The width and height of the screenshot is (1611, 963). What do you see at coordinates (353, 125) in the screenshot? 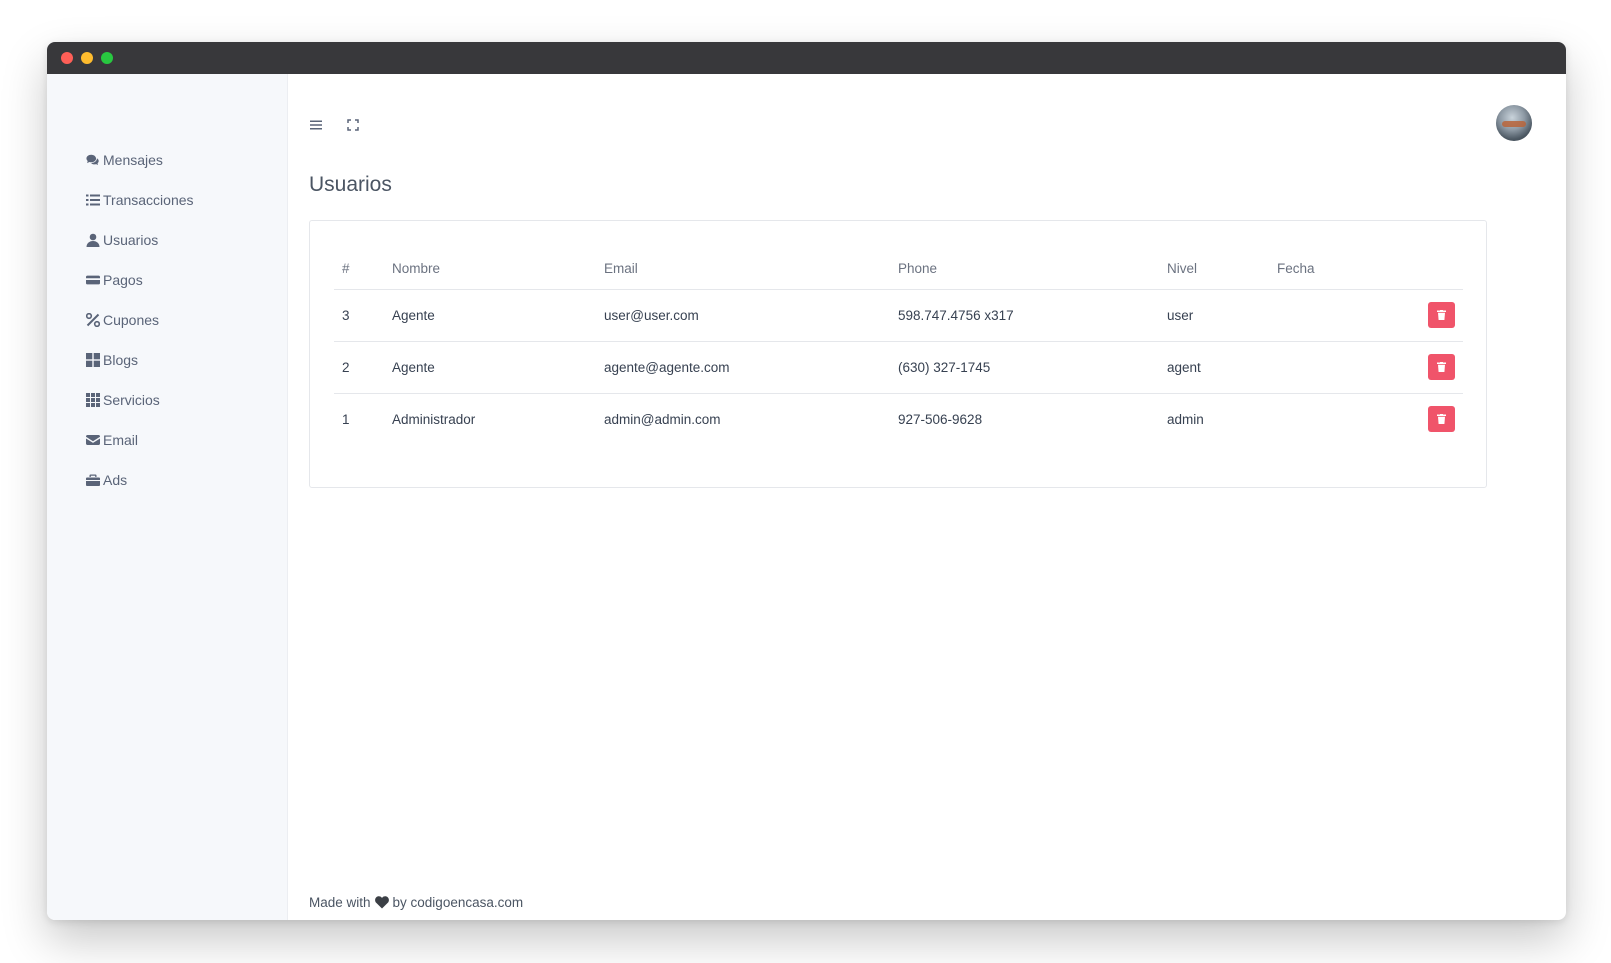
I see `expand-icon` at bounding box center [353, 125].